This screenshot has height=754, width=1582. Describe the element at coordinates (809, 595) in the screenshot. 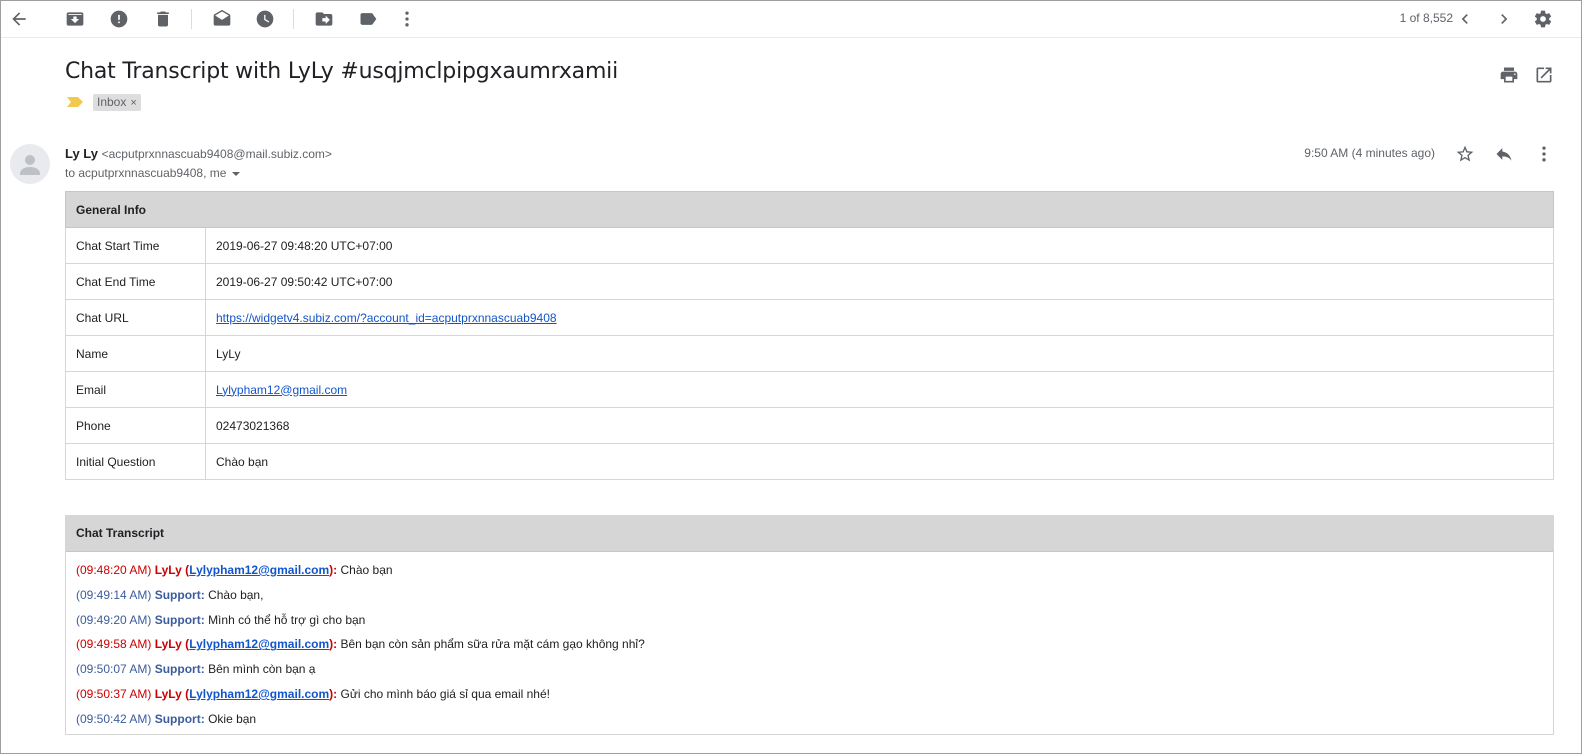

I see `chat-message: (09:49:14 AM) Support: Chào bạn,` at that location.